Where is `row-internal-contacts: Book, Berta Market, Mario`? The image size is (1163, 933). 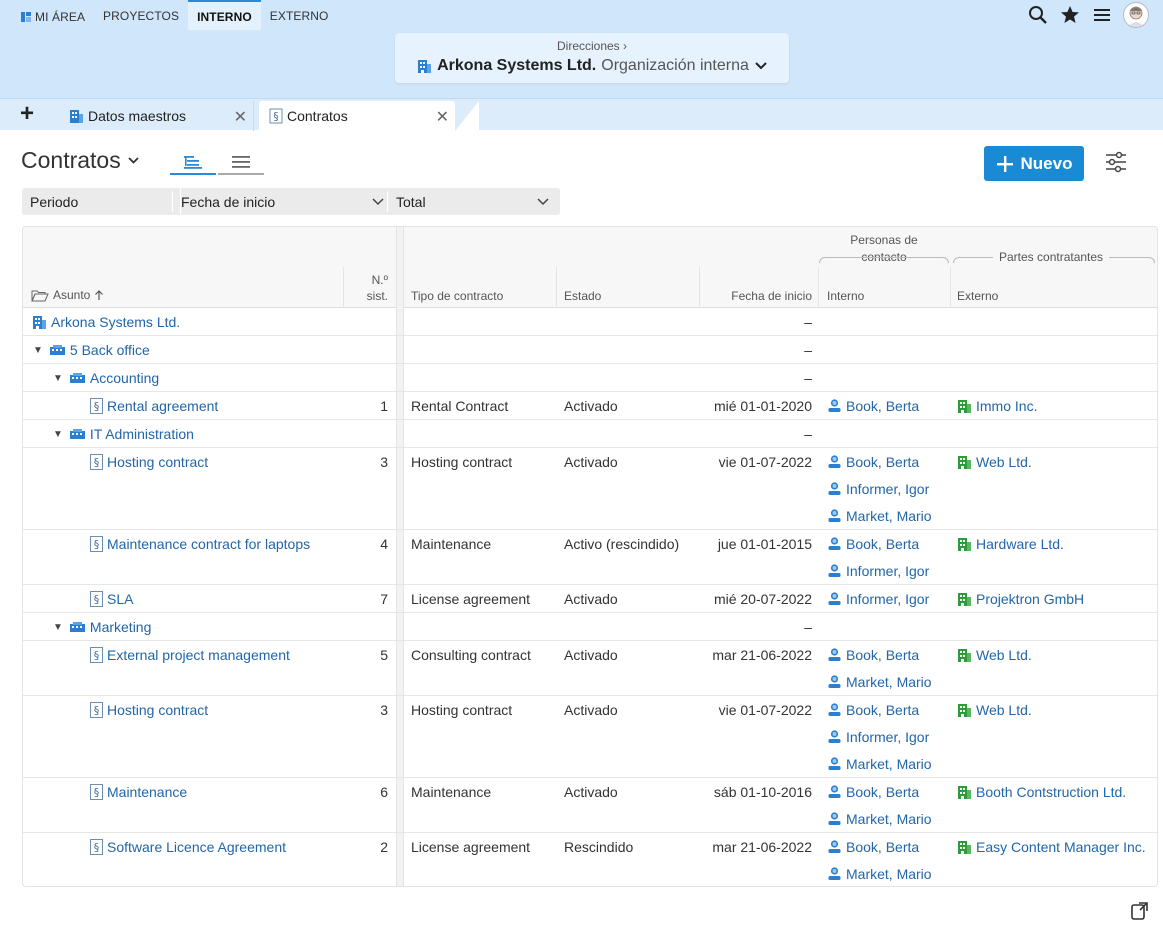 row-internal-contacts: Book, Berta Market, Mario is located at coordinates (879, 805).